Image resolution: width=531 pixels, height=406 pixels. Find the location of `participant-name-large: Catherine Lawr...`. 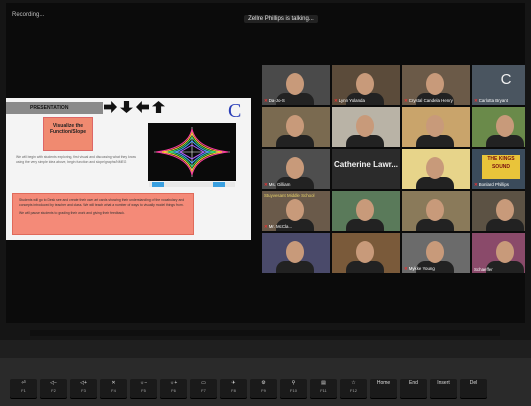

participant-name-large: Catherine Lawr... is located at coordinates (366, 164).